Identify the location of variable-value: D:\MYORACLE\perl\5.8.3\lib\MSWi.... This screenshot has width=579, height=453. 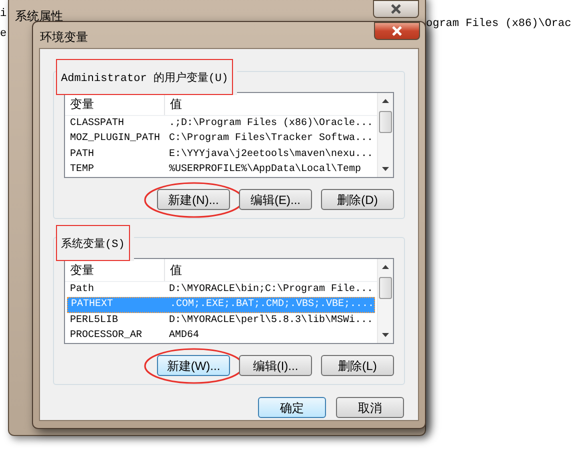
(271, 321).